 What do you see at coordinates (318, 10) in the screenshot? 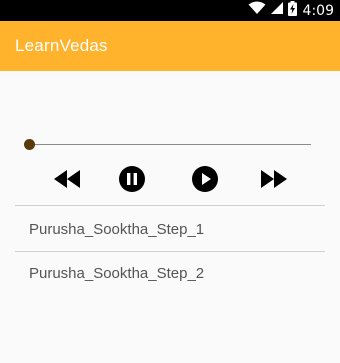
I see `status-time: 4:09` at bounding box center [318, 10].